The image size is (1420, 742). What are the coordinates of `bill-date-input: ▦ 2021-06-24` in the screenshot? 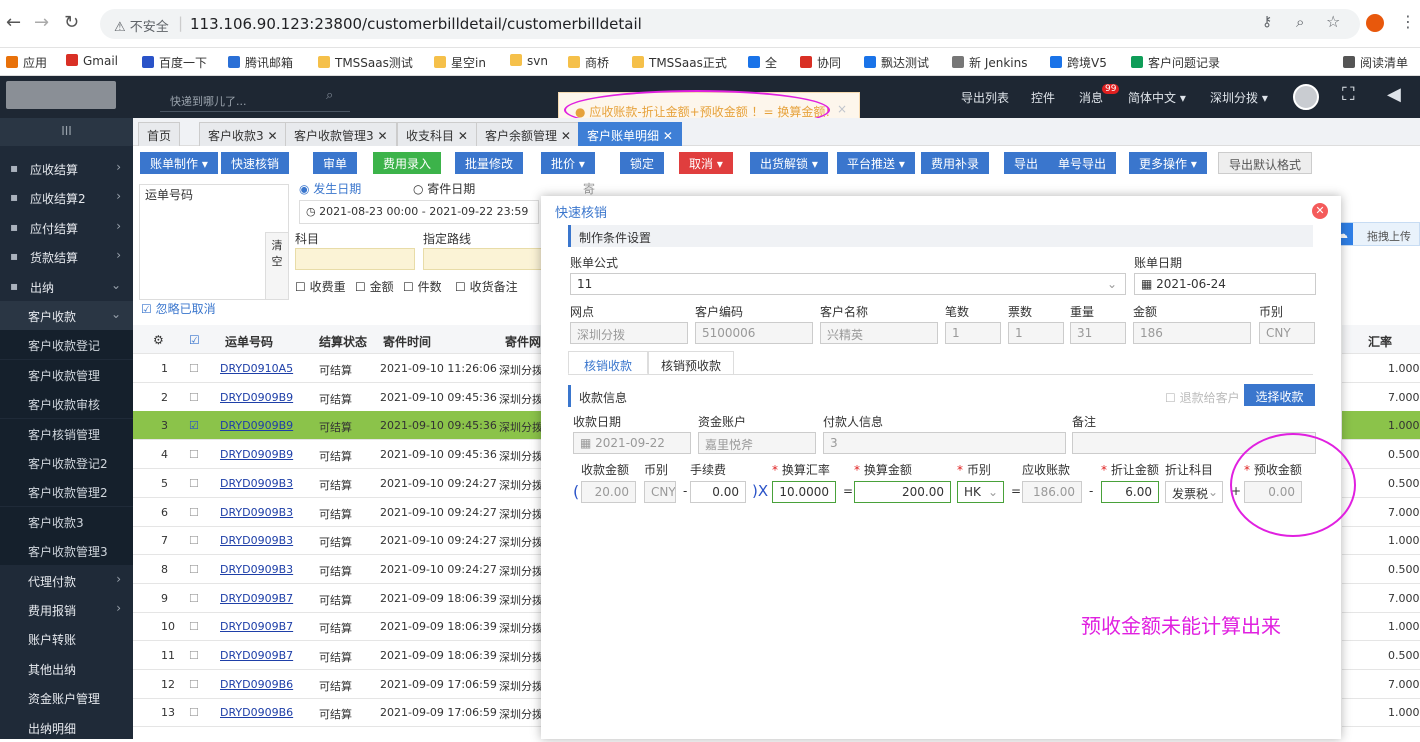 It's located at (1225, 284).